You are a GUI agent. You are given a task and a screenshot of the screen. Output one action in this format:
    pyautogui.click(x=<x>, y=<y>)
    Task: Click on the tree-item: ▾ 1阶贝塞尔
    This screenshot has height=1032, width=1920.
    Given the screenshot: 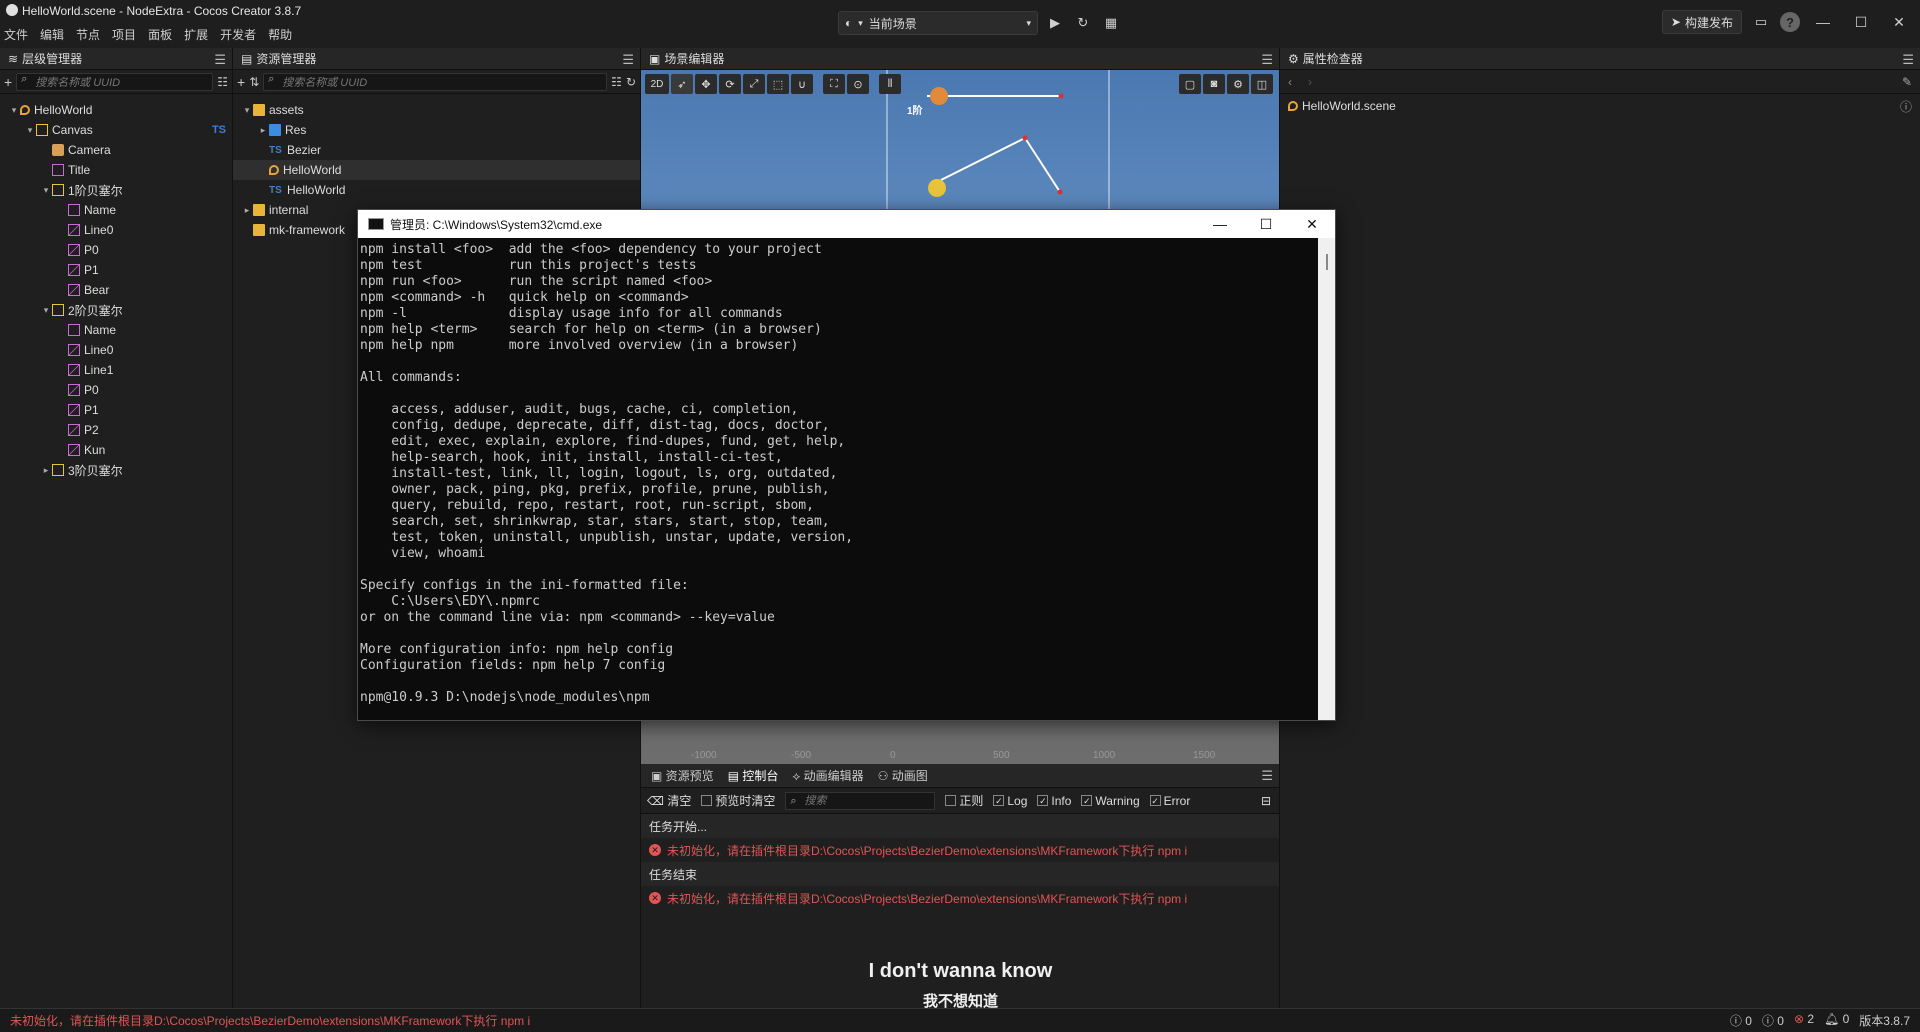 What is the action you would take?
    pyautogui.click(x=116, y=190)
    